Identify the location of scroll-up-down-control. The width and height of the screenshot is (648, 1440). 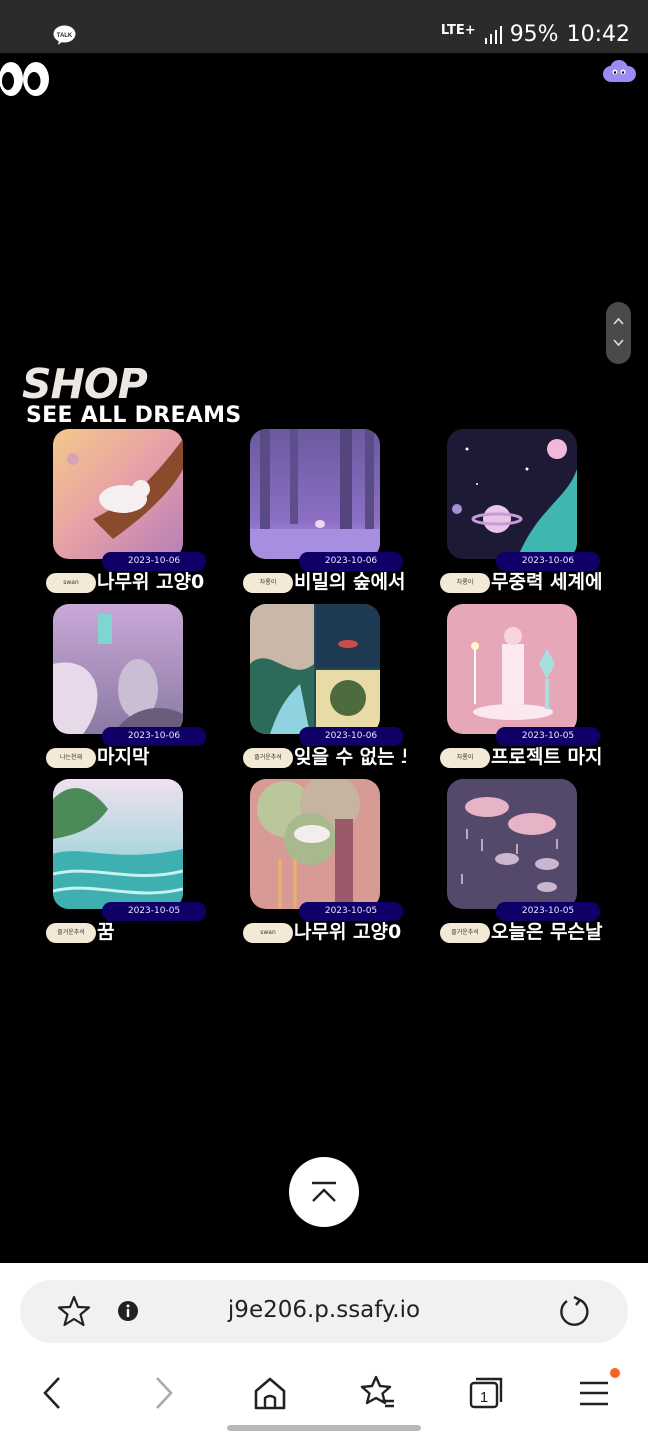
(618, 333).